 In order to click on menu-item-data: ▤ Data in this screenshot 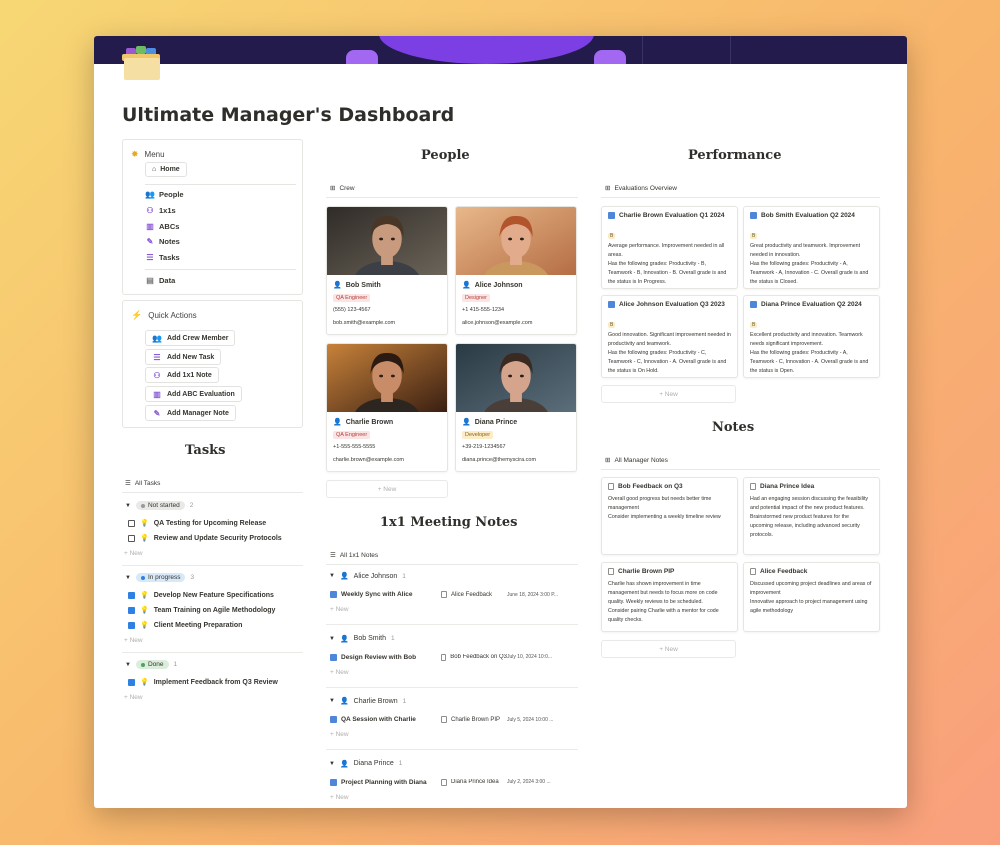, I will do `click(160, 280)`.